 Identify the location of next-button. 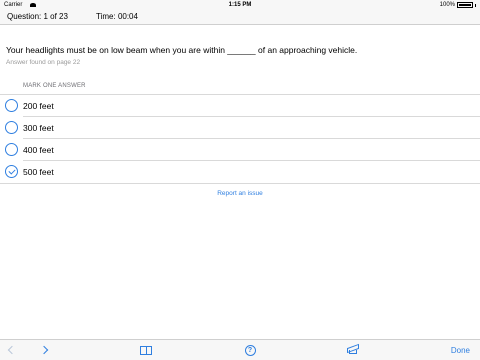
(44, 350).